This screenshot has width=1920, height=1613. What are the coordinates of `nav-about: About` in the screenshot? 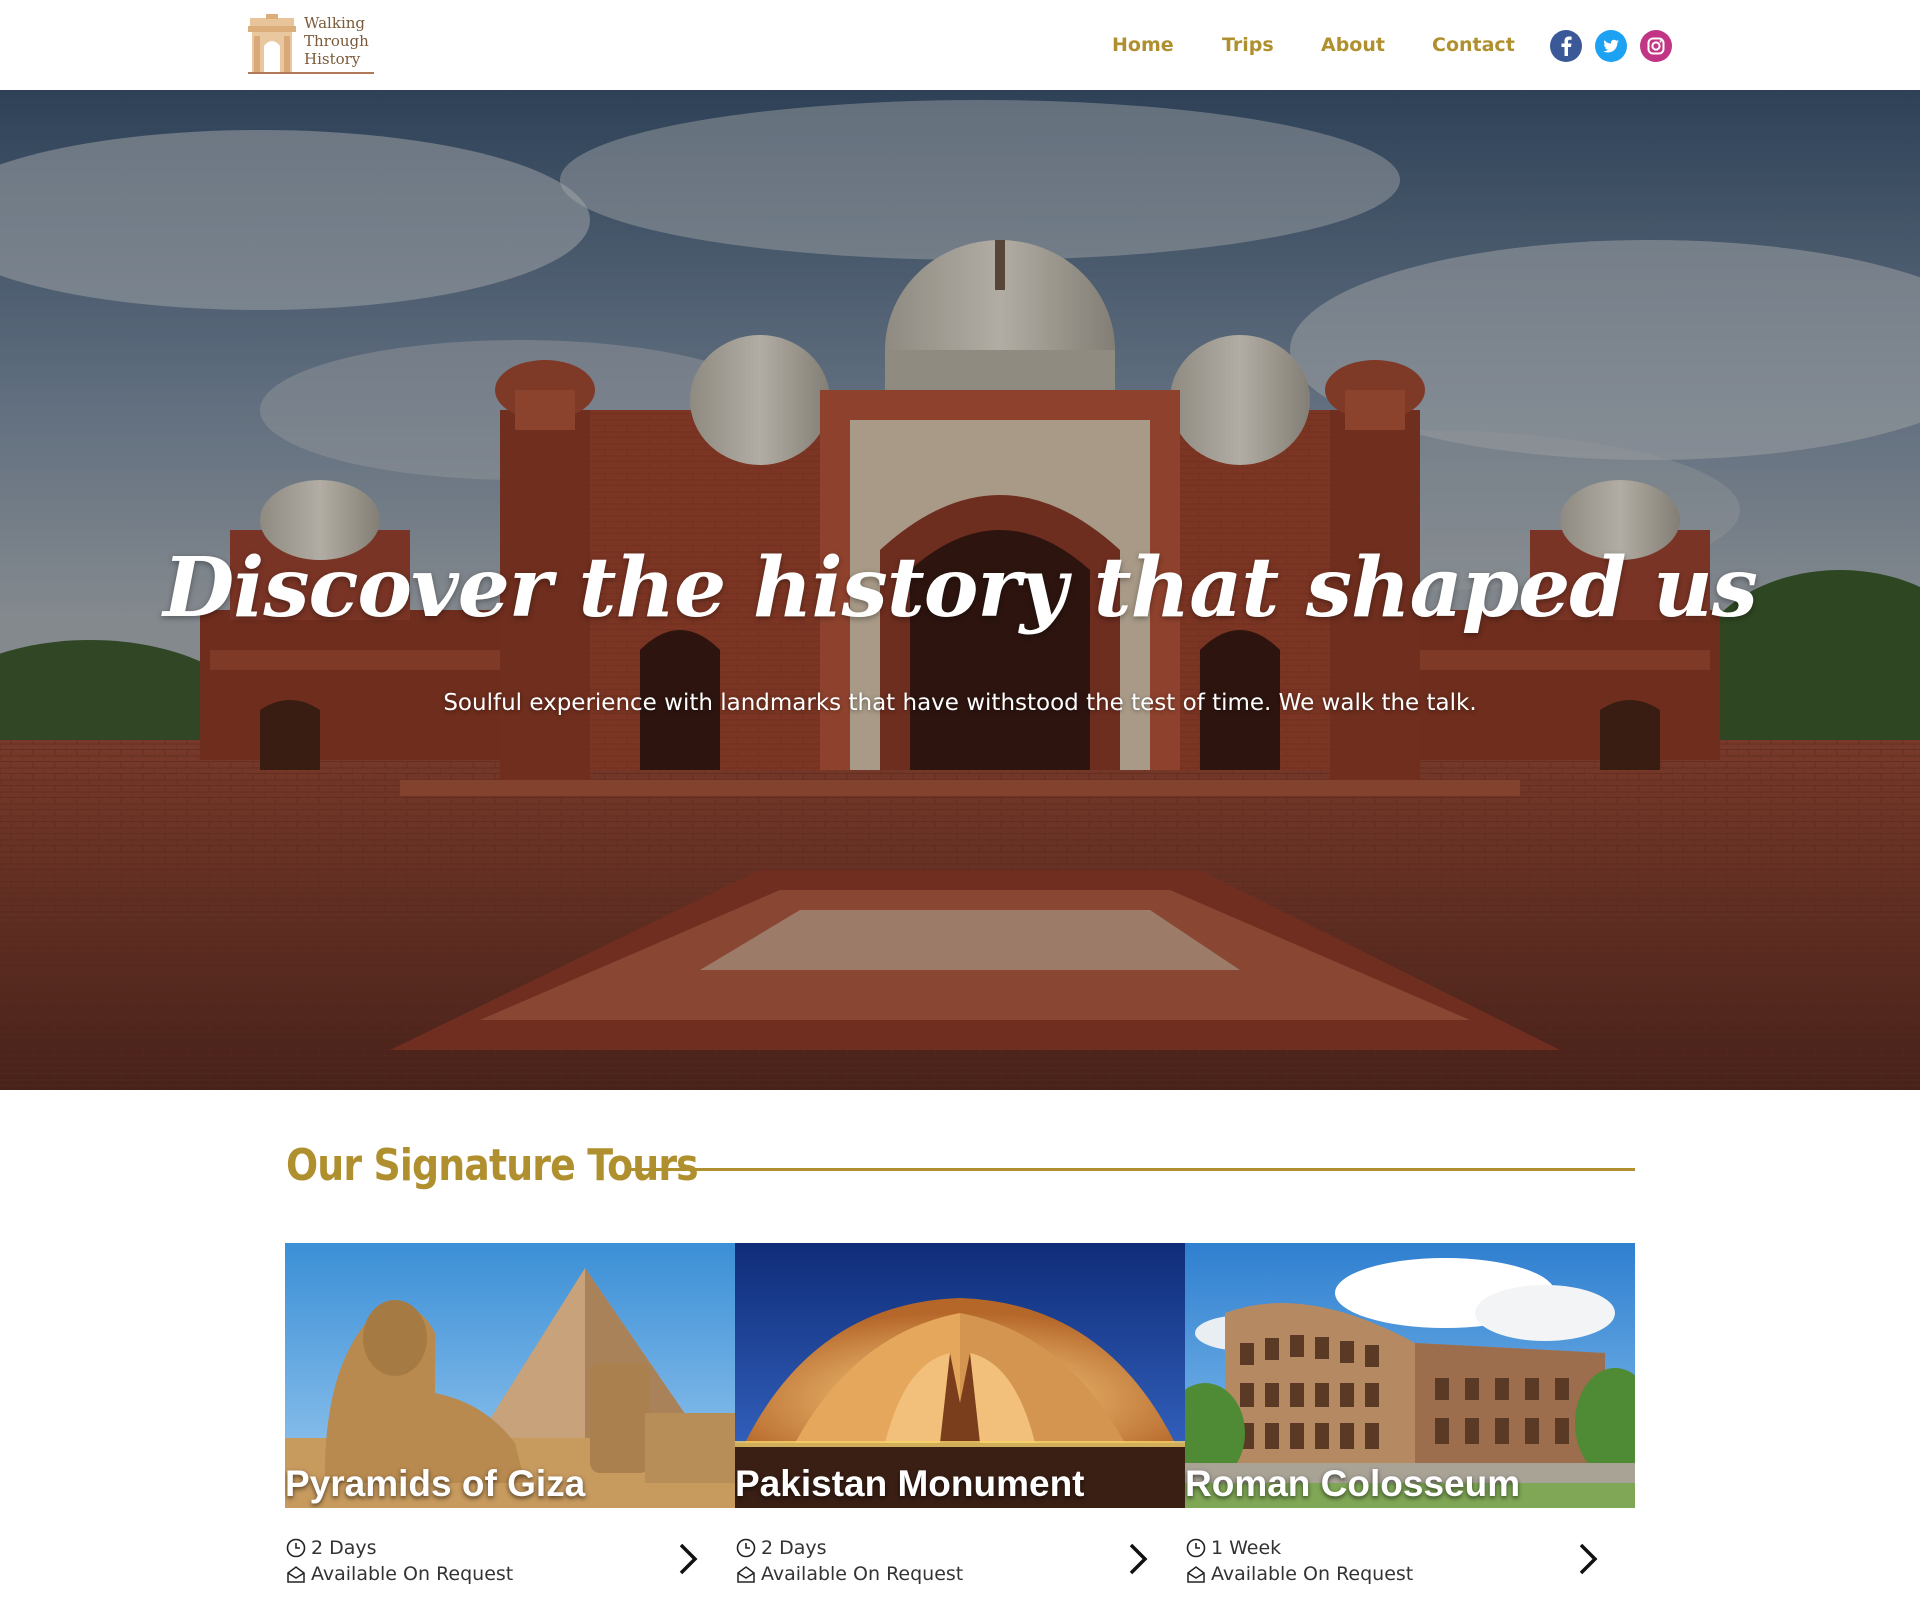 It's located at (1353, 45).